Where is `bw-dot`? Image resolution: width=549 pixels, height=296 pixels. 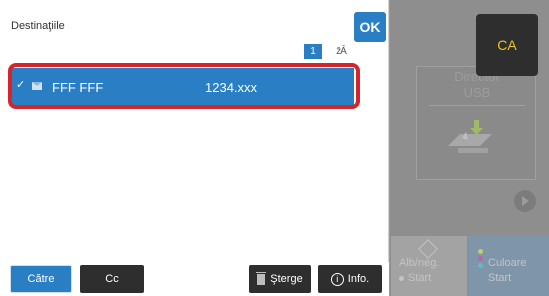 bw-dot is located at coordinates (401, 278).